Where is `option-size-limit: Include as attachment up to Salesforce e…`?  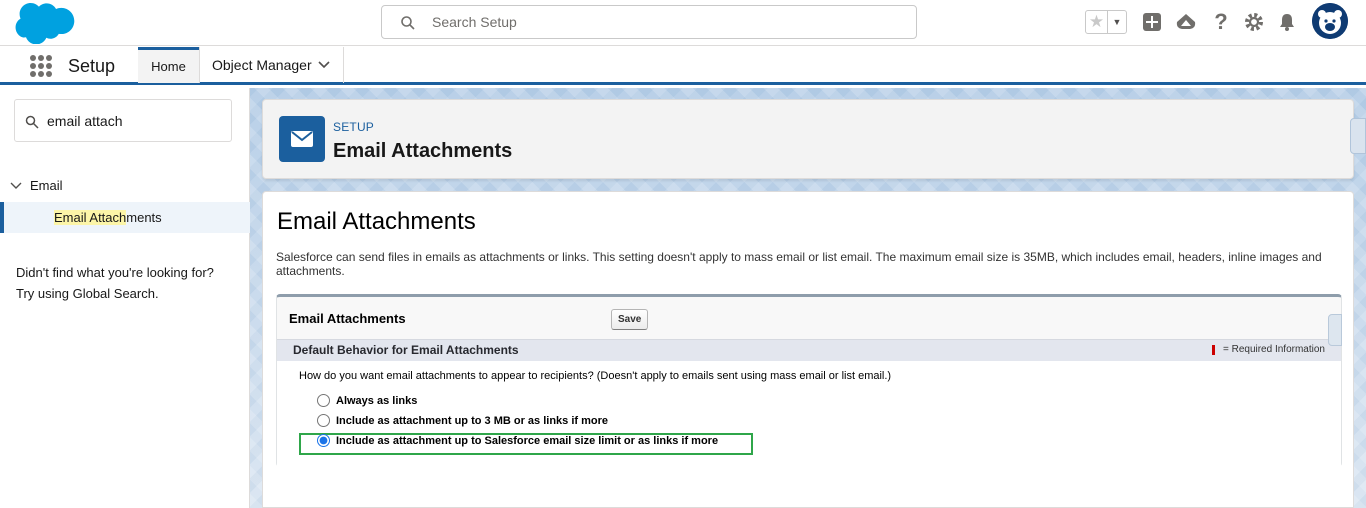 option-size-limit: Include as attachment up to Salesforce e… is located at coordinates (517, 440).